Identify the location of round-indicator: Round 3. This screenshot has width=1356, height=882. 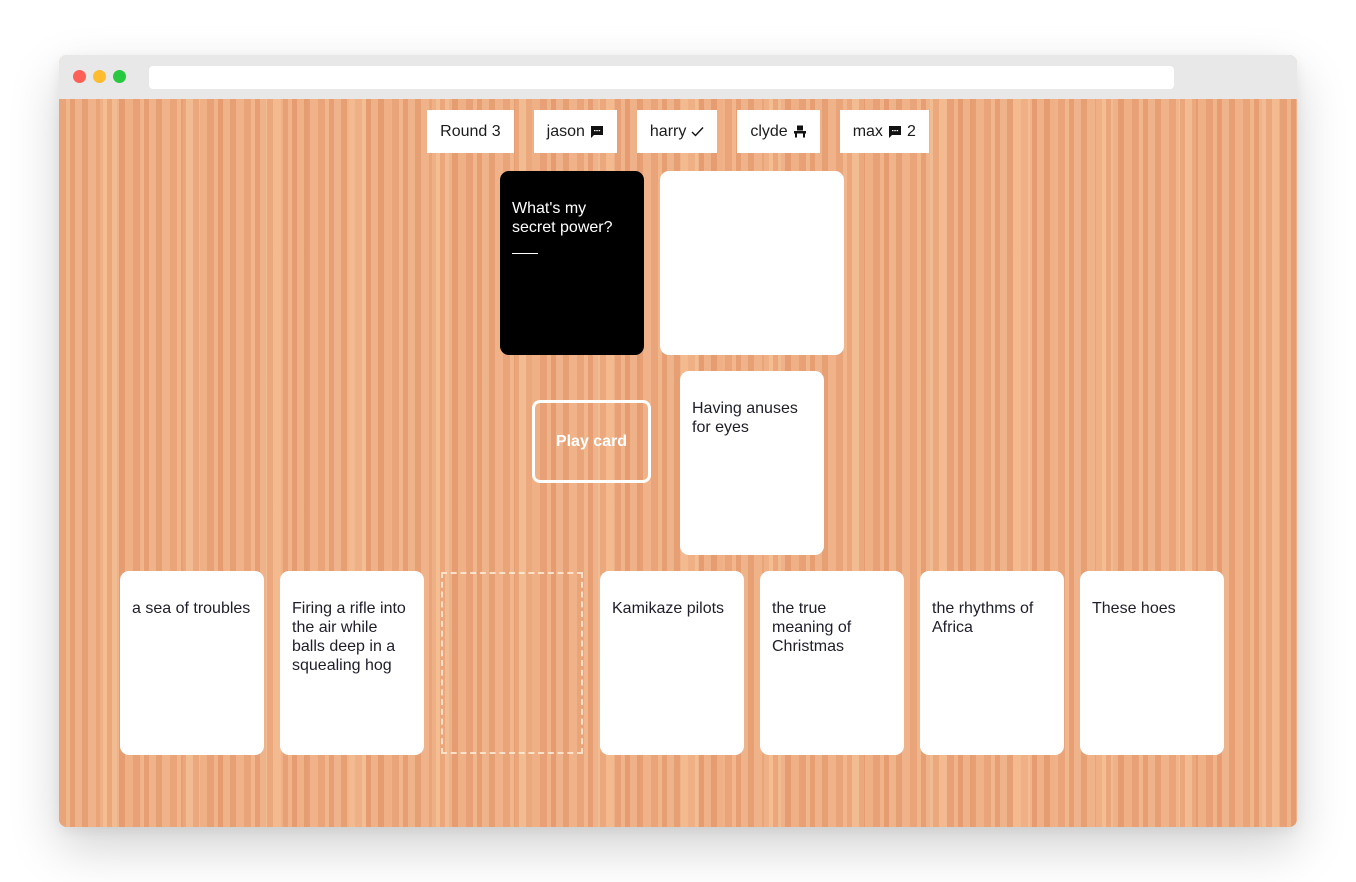
(470, 131).